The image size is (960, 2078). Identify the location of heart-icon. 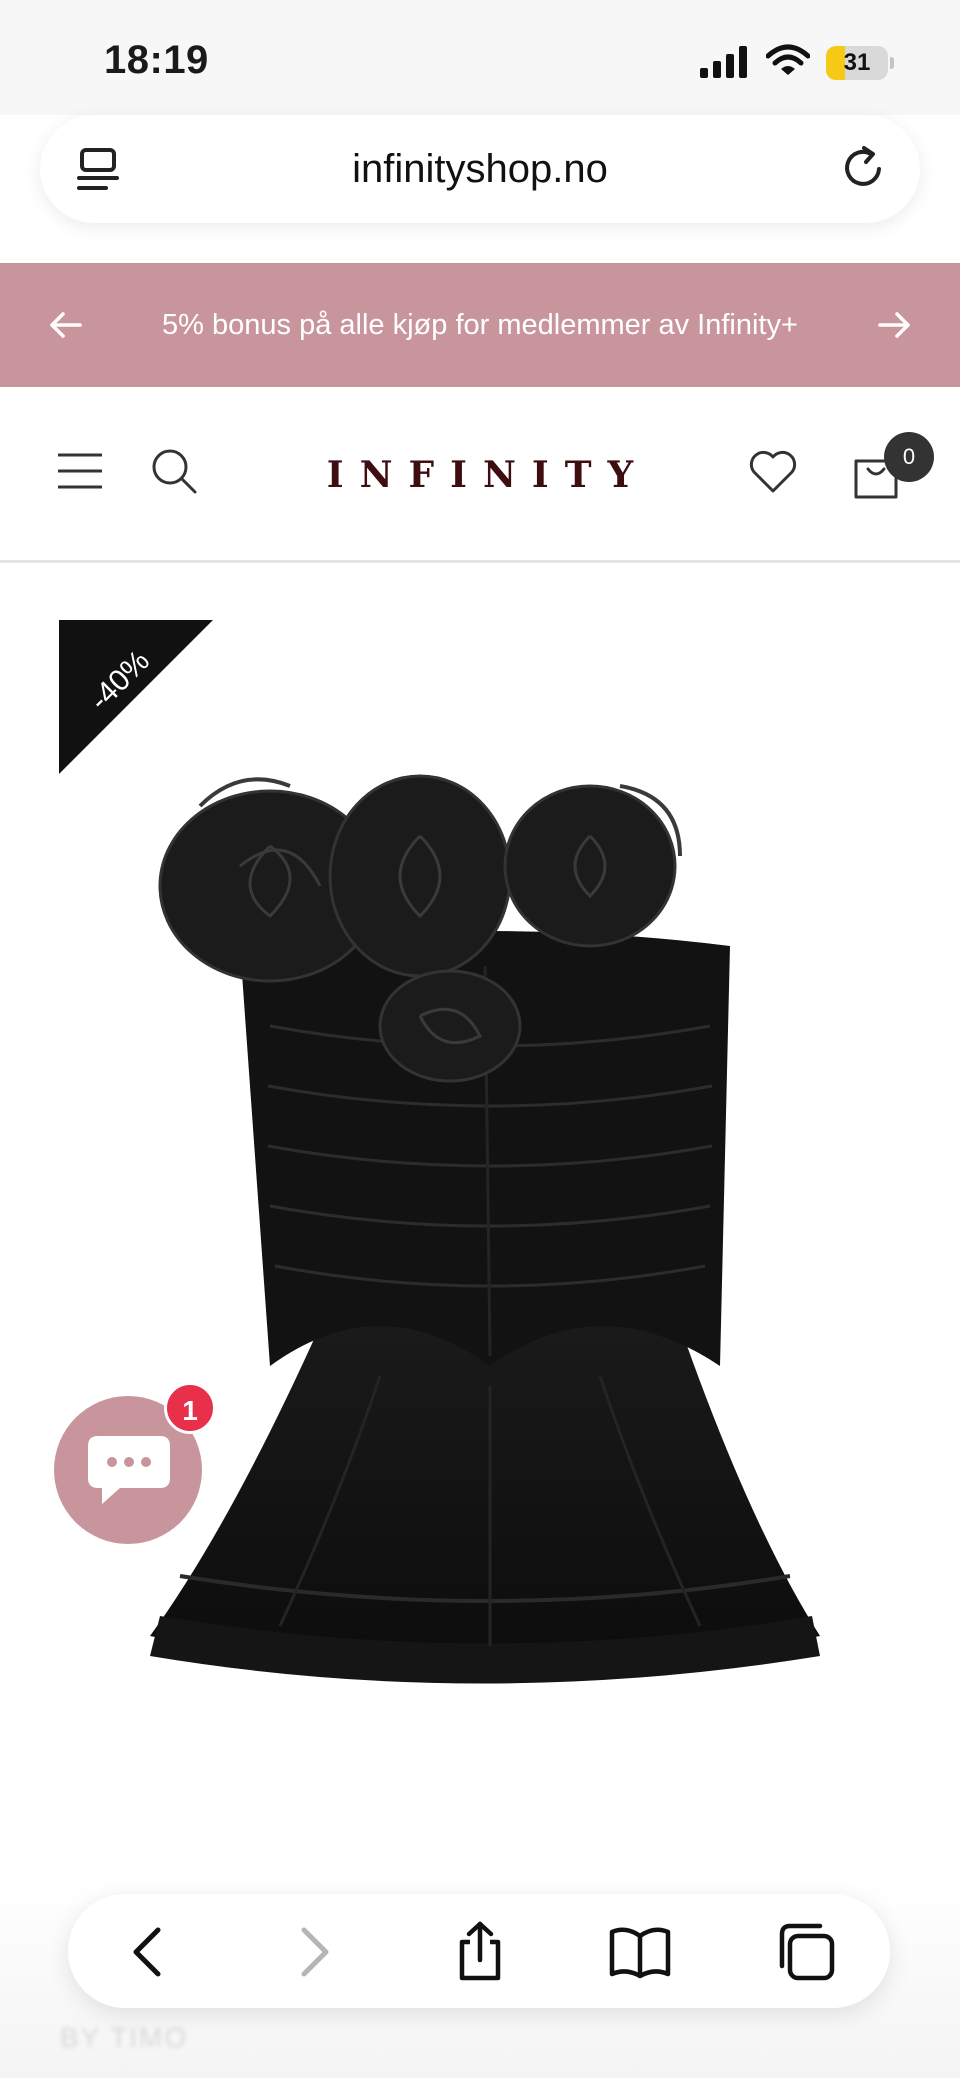
(773, 472).